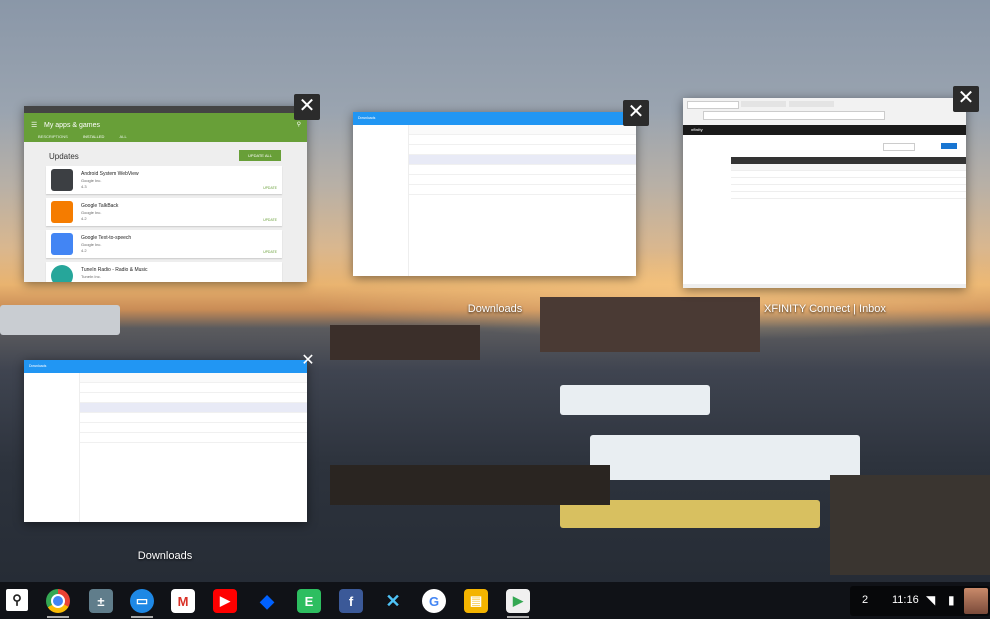  What do you see at coordinates (393, 601) in the screenshot?
I see `butterfly-icon: ✕` at bounding box center [393, 601].